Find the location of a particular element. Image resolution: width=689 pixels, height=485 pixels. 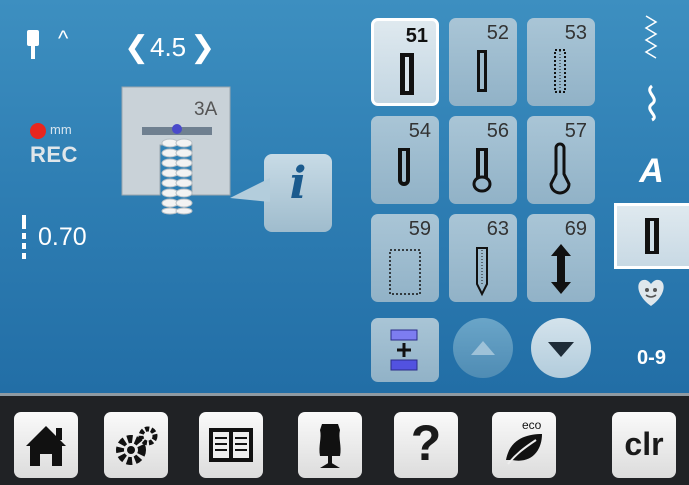

needle-icon is located at coordinates (33, 44).